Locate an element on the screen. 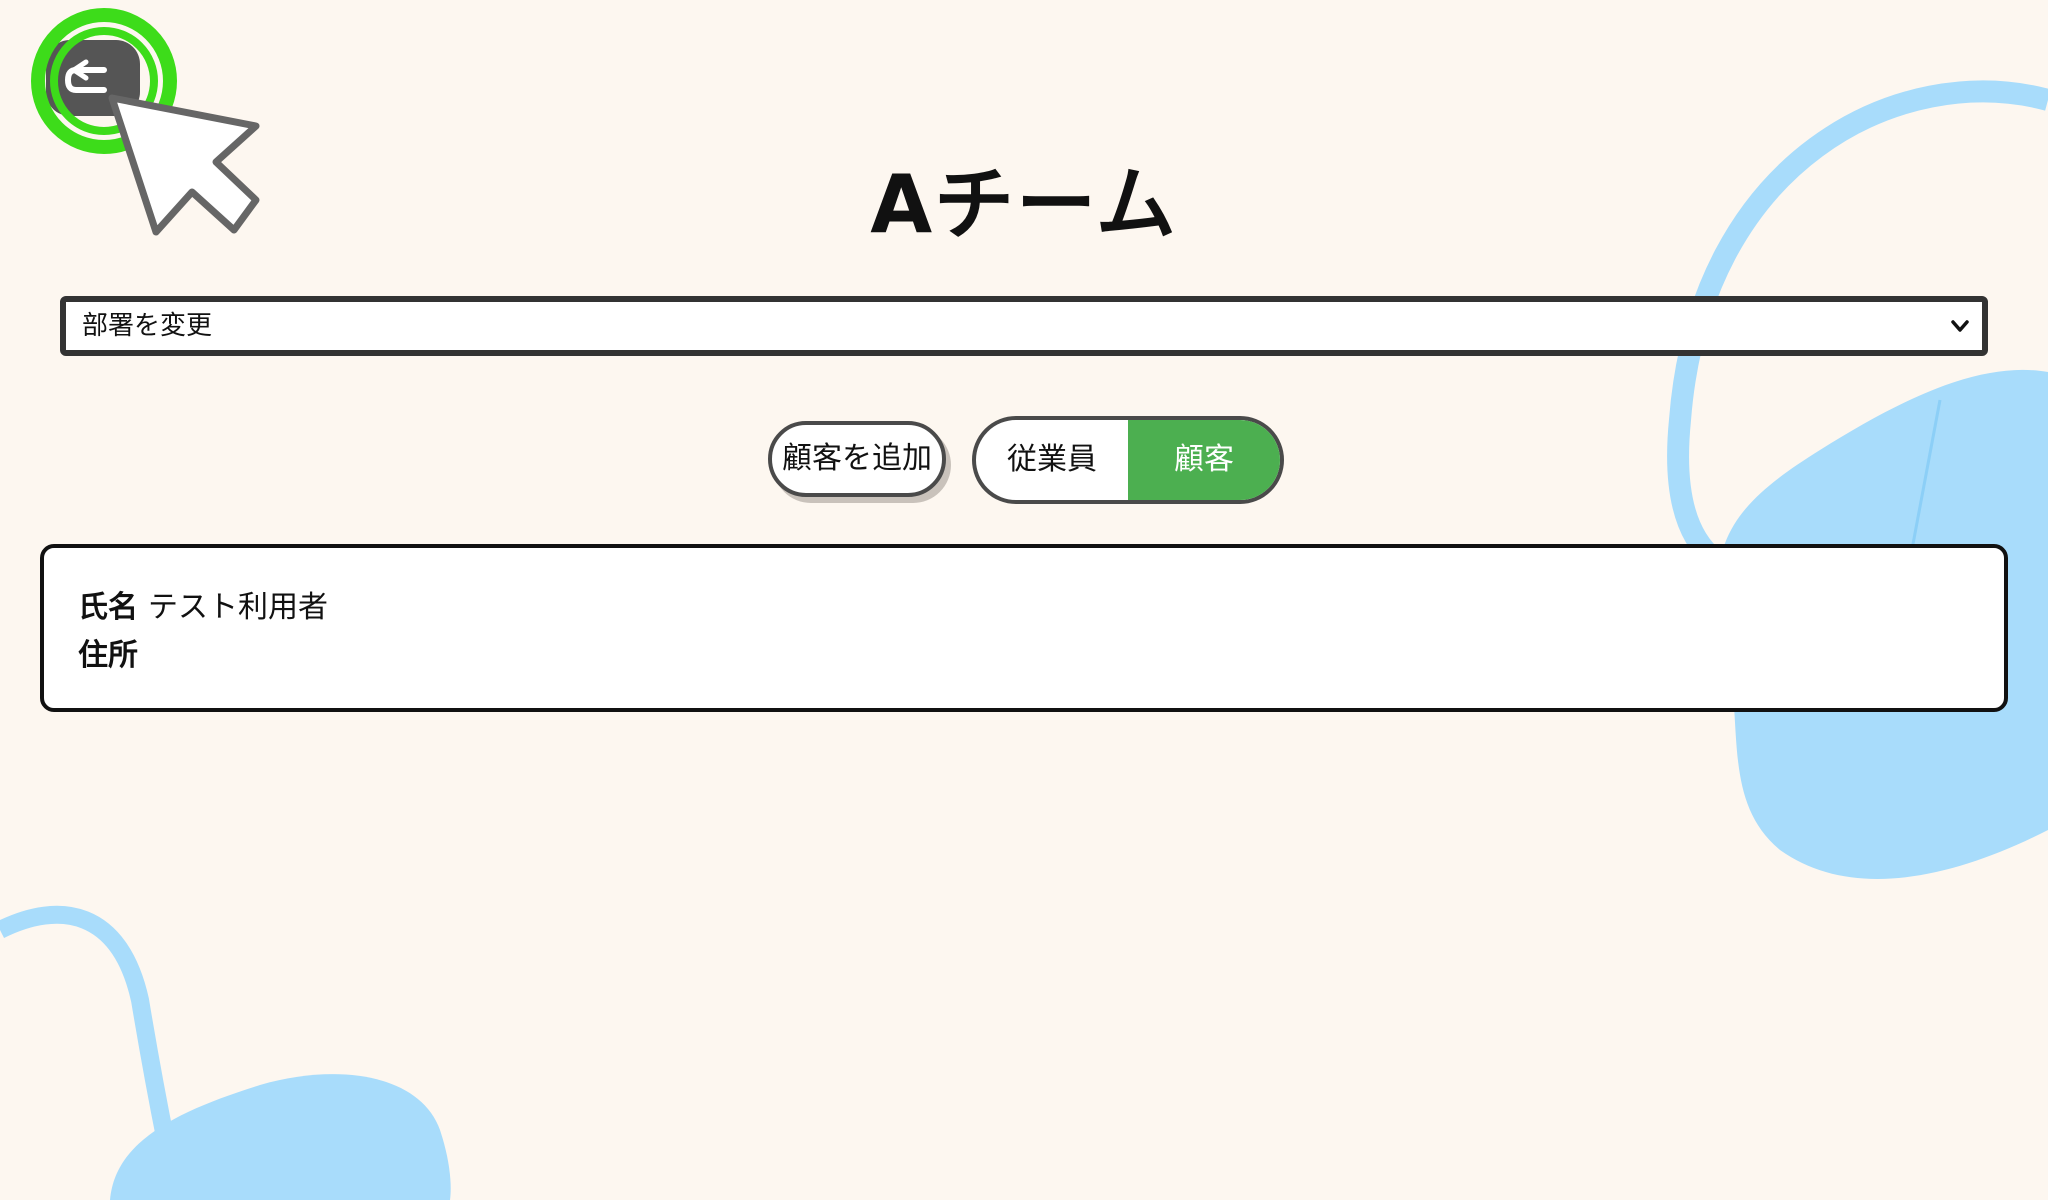 This screenshot has height=1200, width=2048. toggle-customers: 顧客 is located at coordinates (1204, 460).